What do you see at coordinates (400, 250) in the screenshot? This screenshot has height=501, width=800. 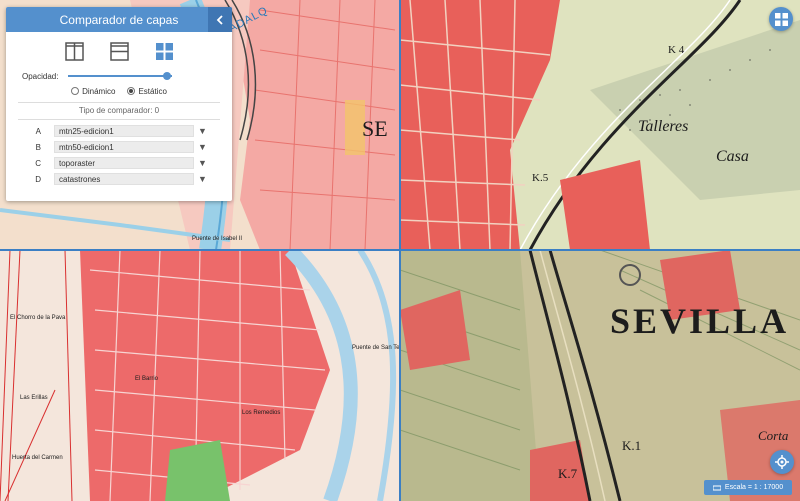 I see `horizontal-divider` at bounding box center [400, 250].